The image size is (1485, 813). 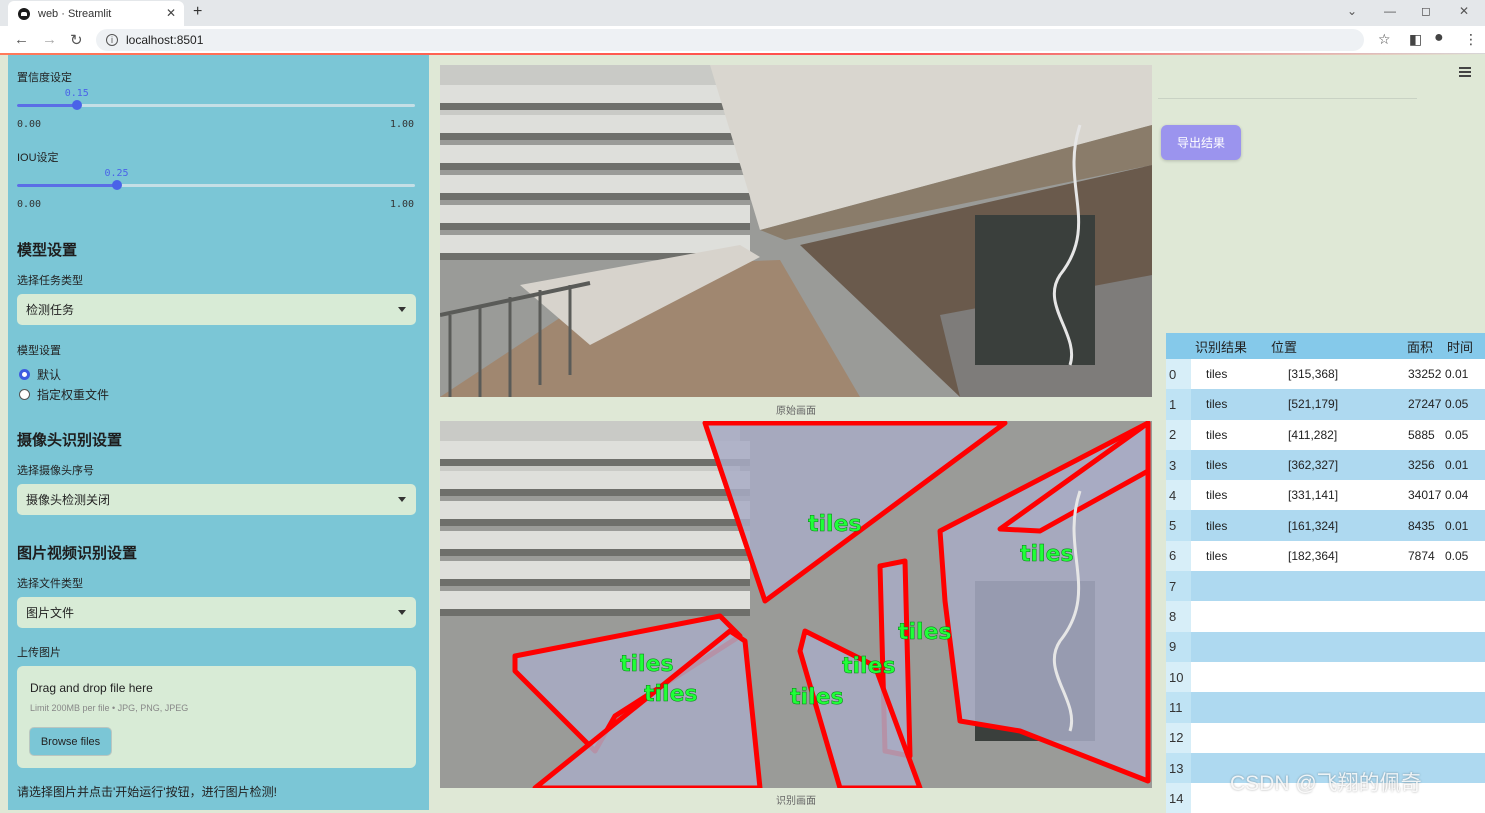 What do you see at coordinates (1464, 11) in the screenshot?
I see `window-close-button: ✕` at bounding box center [1464, 11].